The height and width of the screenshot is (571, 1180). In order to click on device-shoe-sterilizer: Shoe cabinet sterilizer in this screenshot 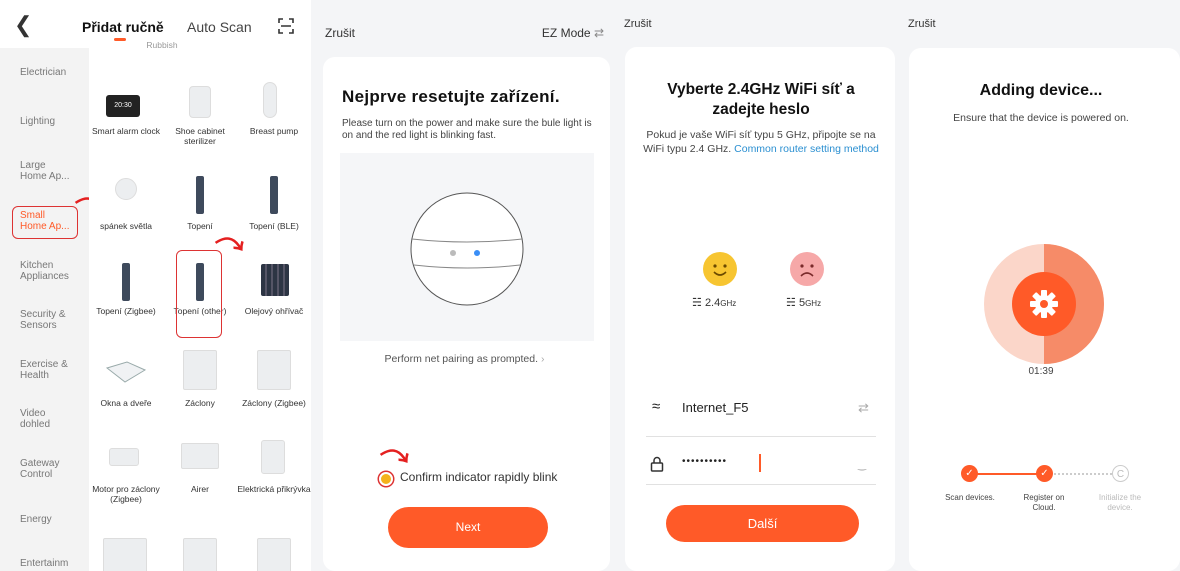, I will do `click(200, 136)`.